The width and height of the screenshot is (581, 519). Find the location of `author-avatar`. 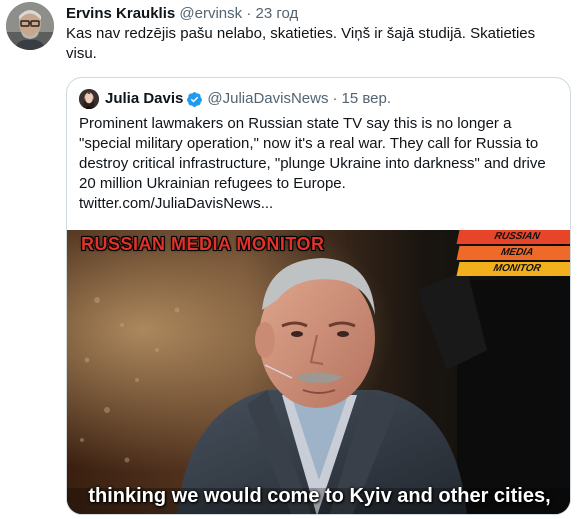

author-avatar is located at coordinates (30, 26).